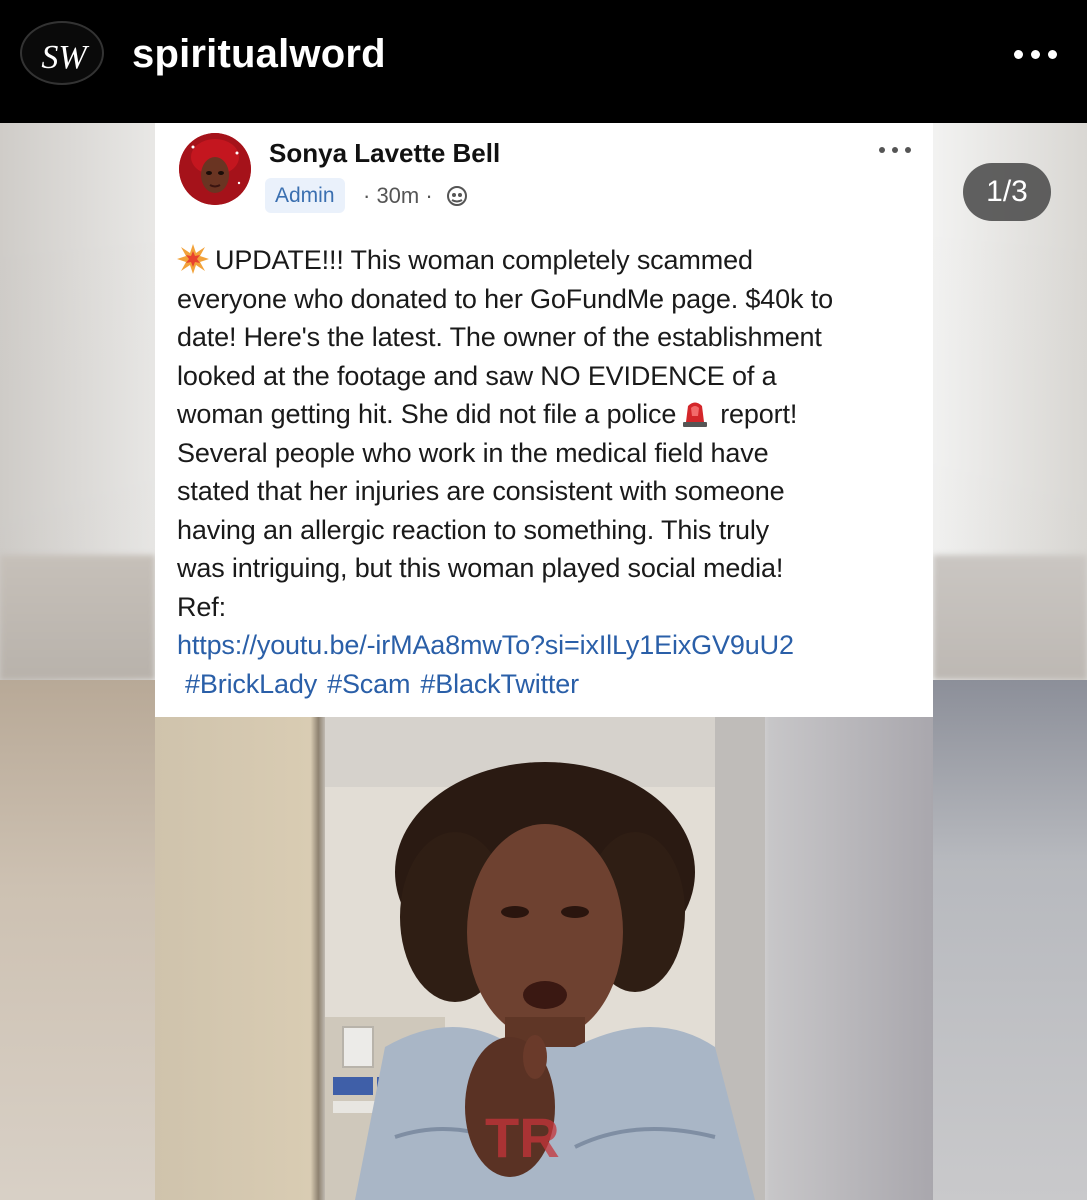 The image size is (1087, 1200). What do you see at coordinates (193, 259) in the screenshot?
I see `collision-emoji-icon` at bounding box center [193, 259].